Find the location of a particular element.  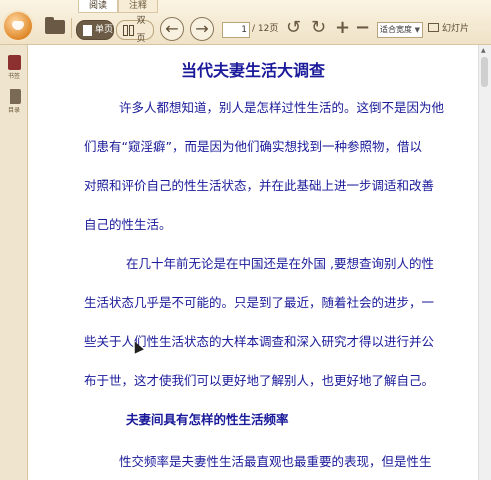

double-page-icon is located at coordinates (125, 30).